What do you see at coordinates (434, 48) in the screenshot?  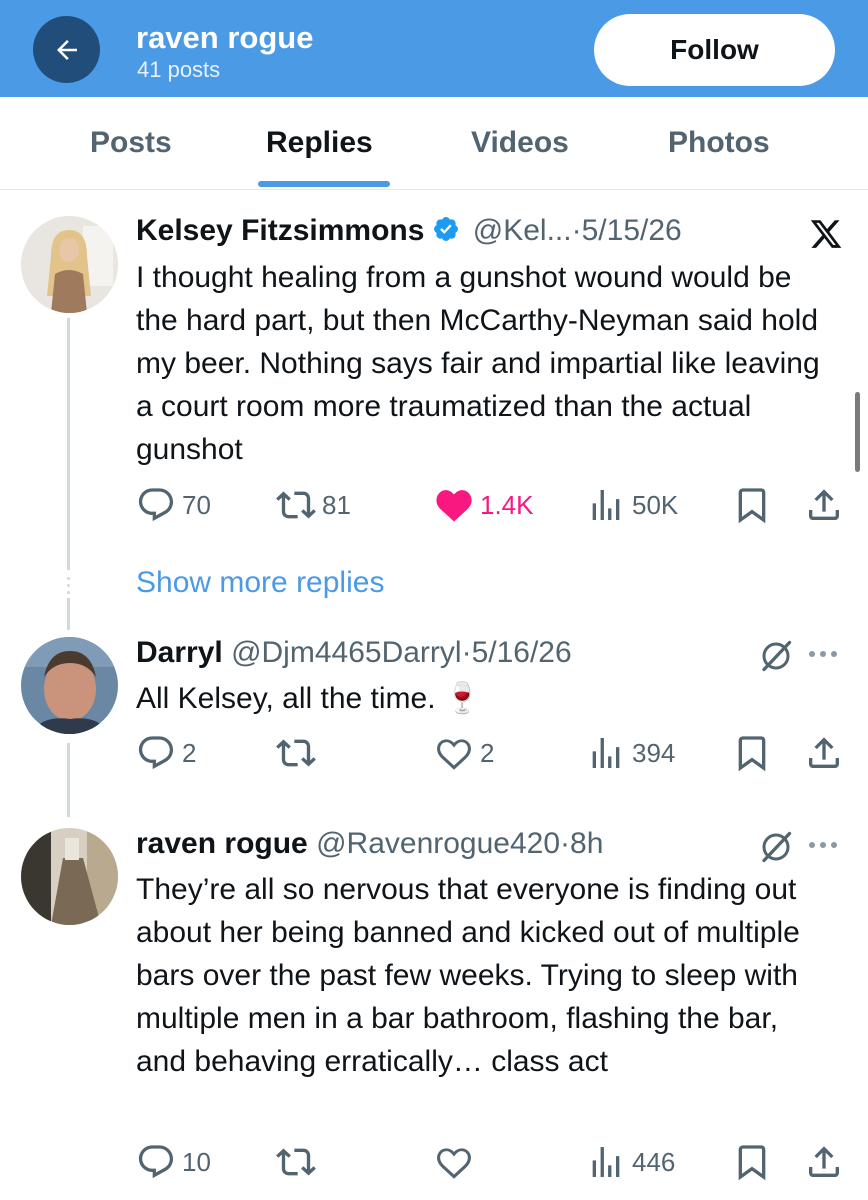 I see `profile-header: raven rogue 41 posts Follow` at bounding box center [434, 48].